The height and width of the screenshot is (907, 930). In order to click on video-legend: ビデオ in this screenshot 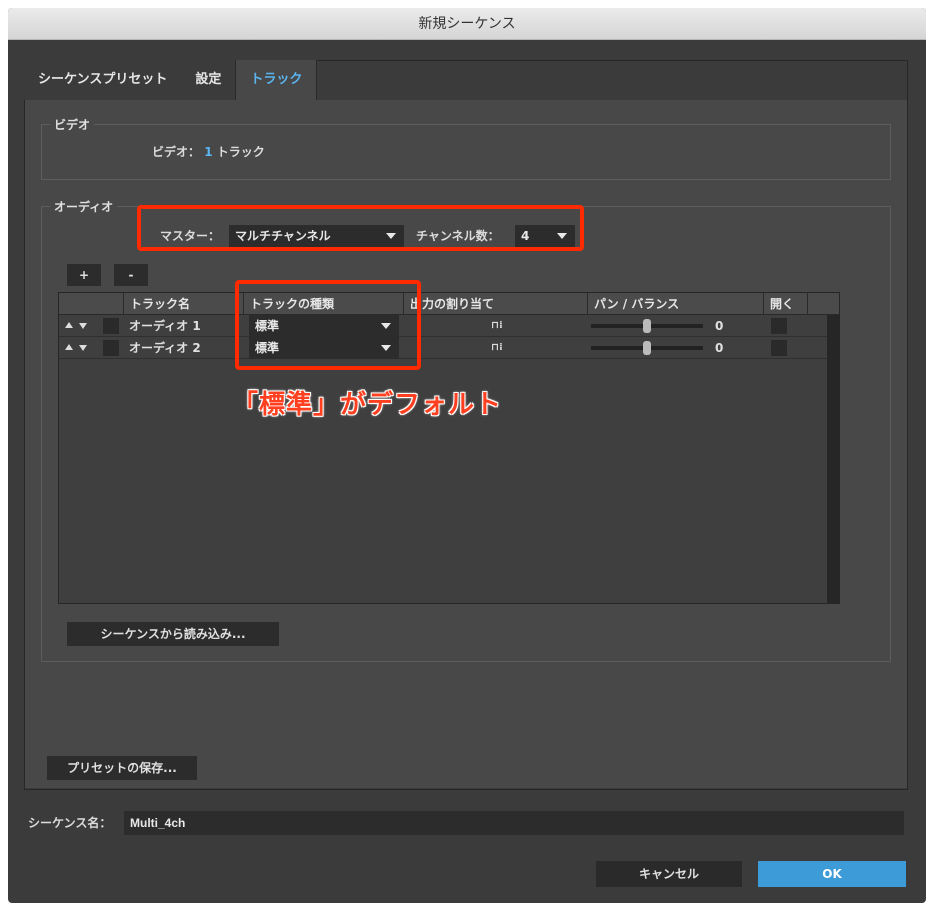, I will do `click(72, 124)`.